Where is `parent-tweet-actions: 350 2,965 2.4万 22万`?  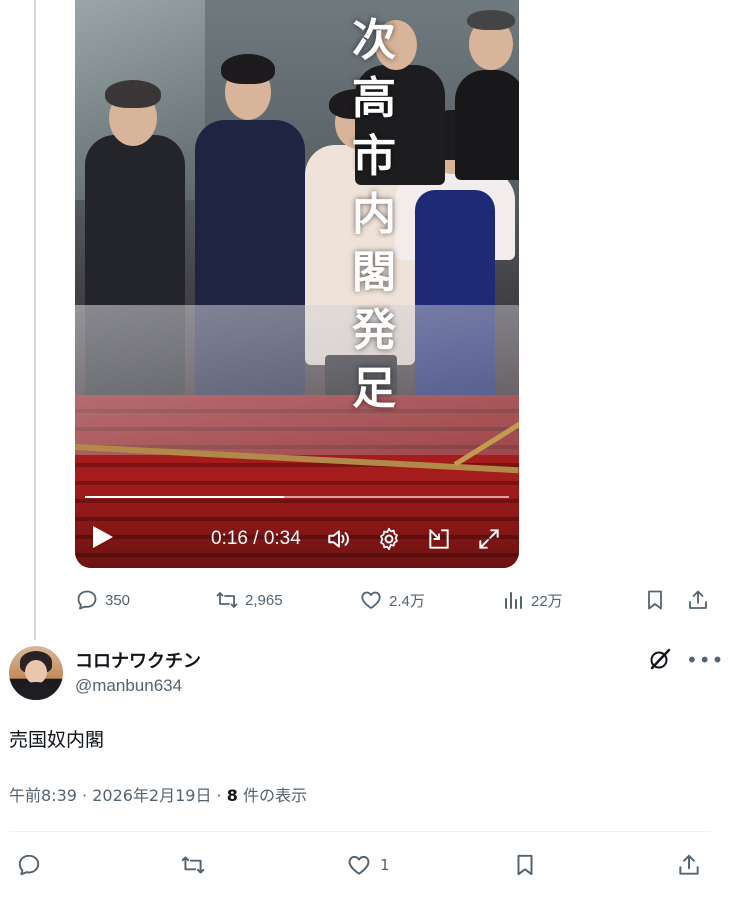 parent-tweet-actions: 350 2,965 2.4万 22万 is located at coordinates (395, 600).